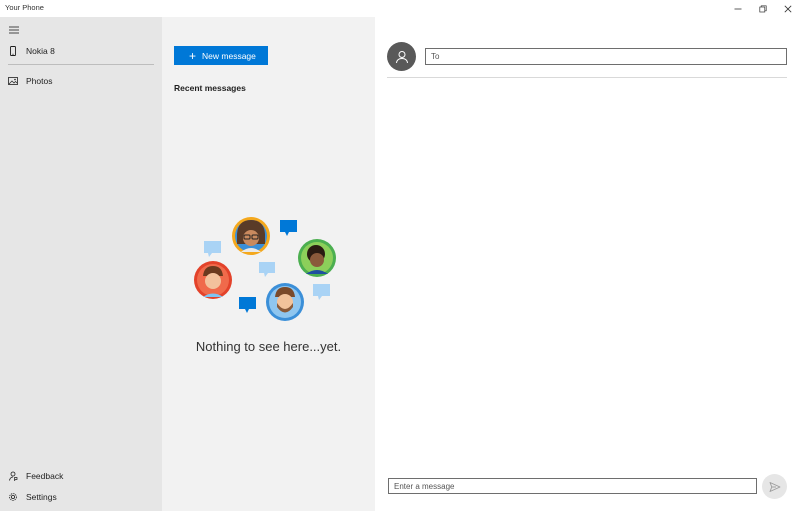 Image resolution: width=800 pixels, height=511 pixels. What do you see at coordinates (45, 476) in the screenshot?
I see `nav-item-label: Feedback` at bounding box center [45, 476].